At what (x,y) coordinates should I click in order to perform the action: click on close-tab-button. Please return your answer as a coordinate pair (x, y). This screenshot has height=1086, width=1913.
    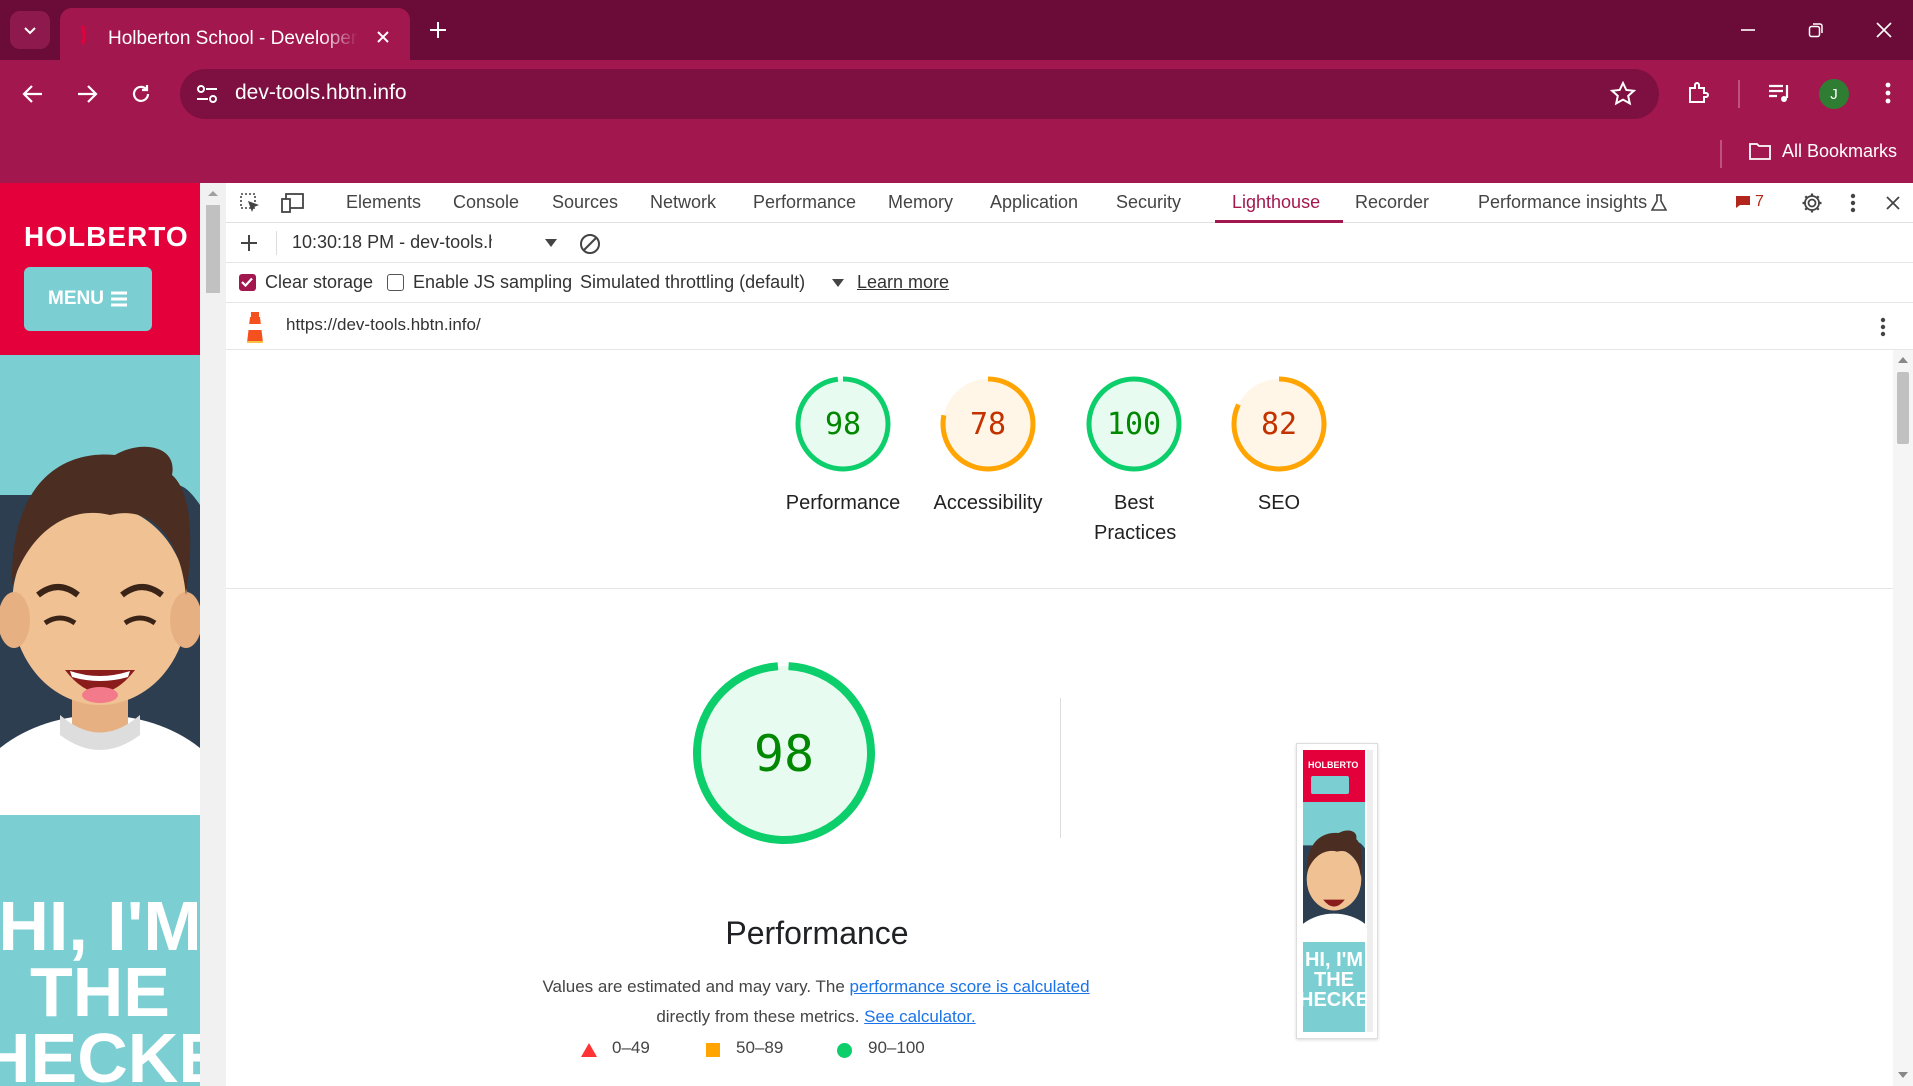
    Looking at the image, I should click on (383, 37).